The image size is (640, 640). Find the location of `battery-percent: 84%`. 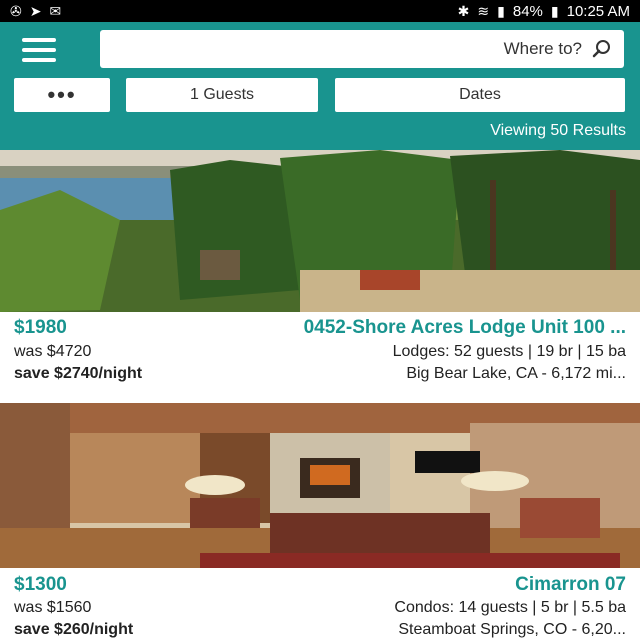

battery-percent: 84% is located at coordinates (527, 11).